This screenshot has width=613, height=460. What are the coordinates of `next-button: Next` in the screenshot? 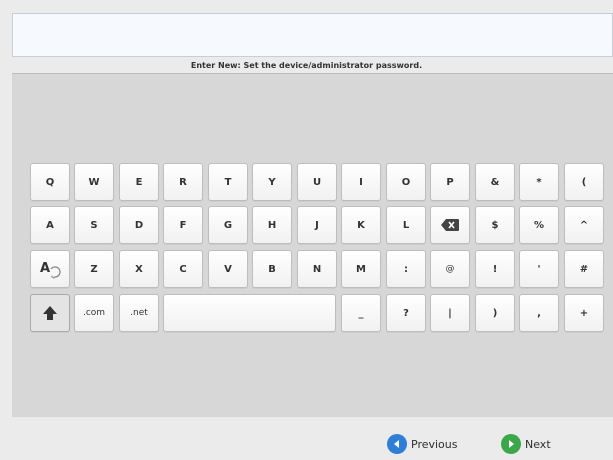 It's located at (526, 444).